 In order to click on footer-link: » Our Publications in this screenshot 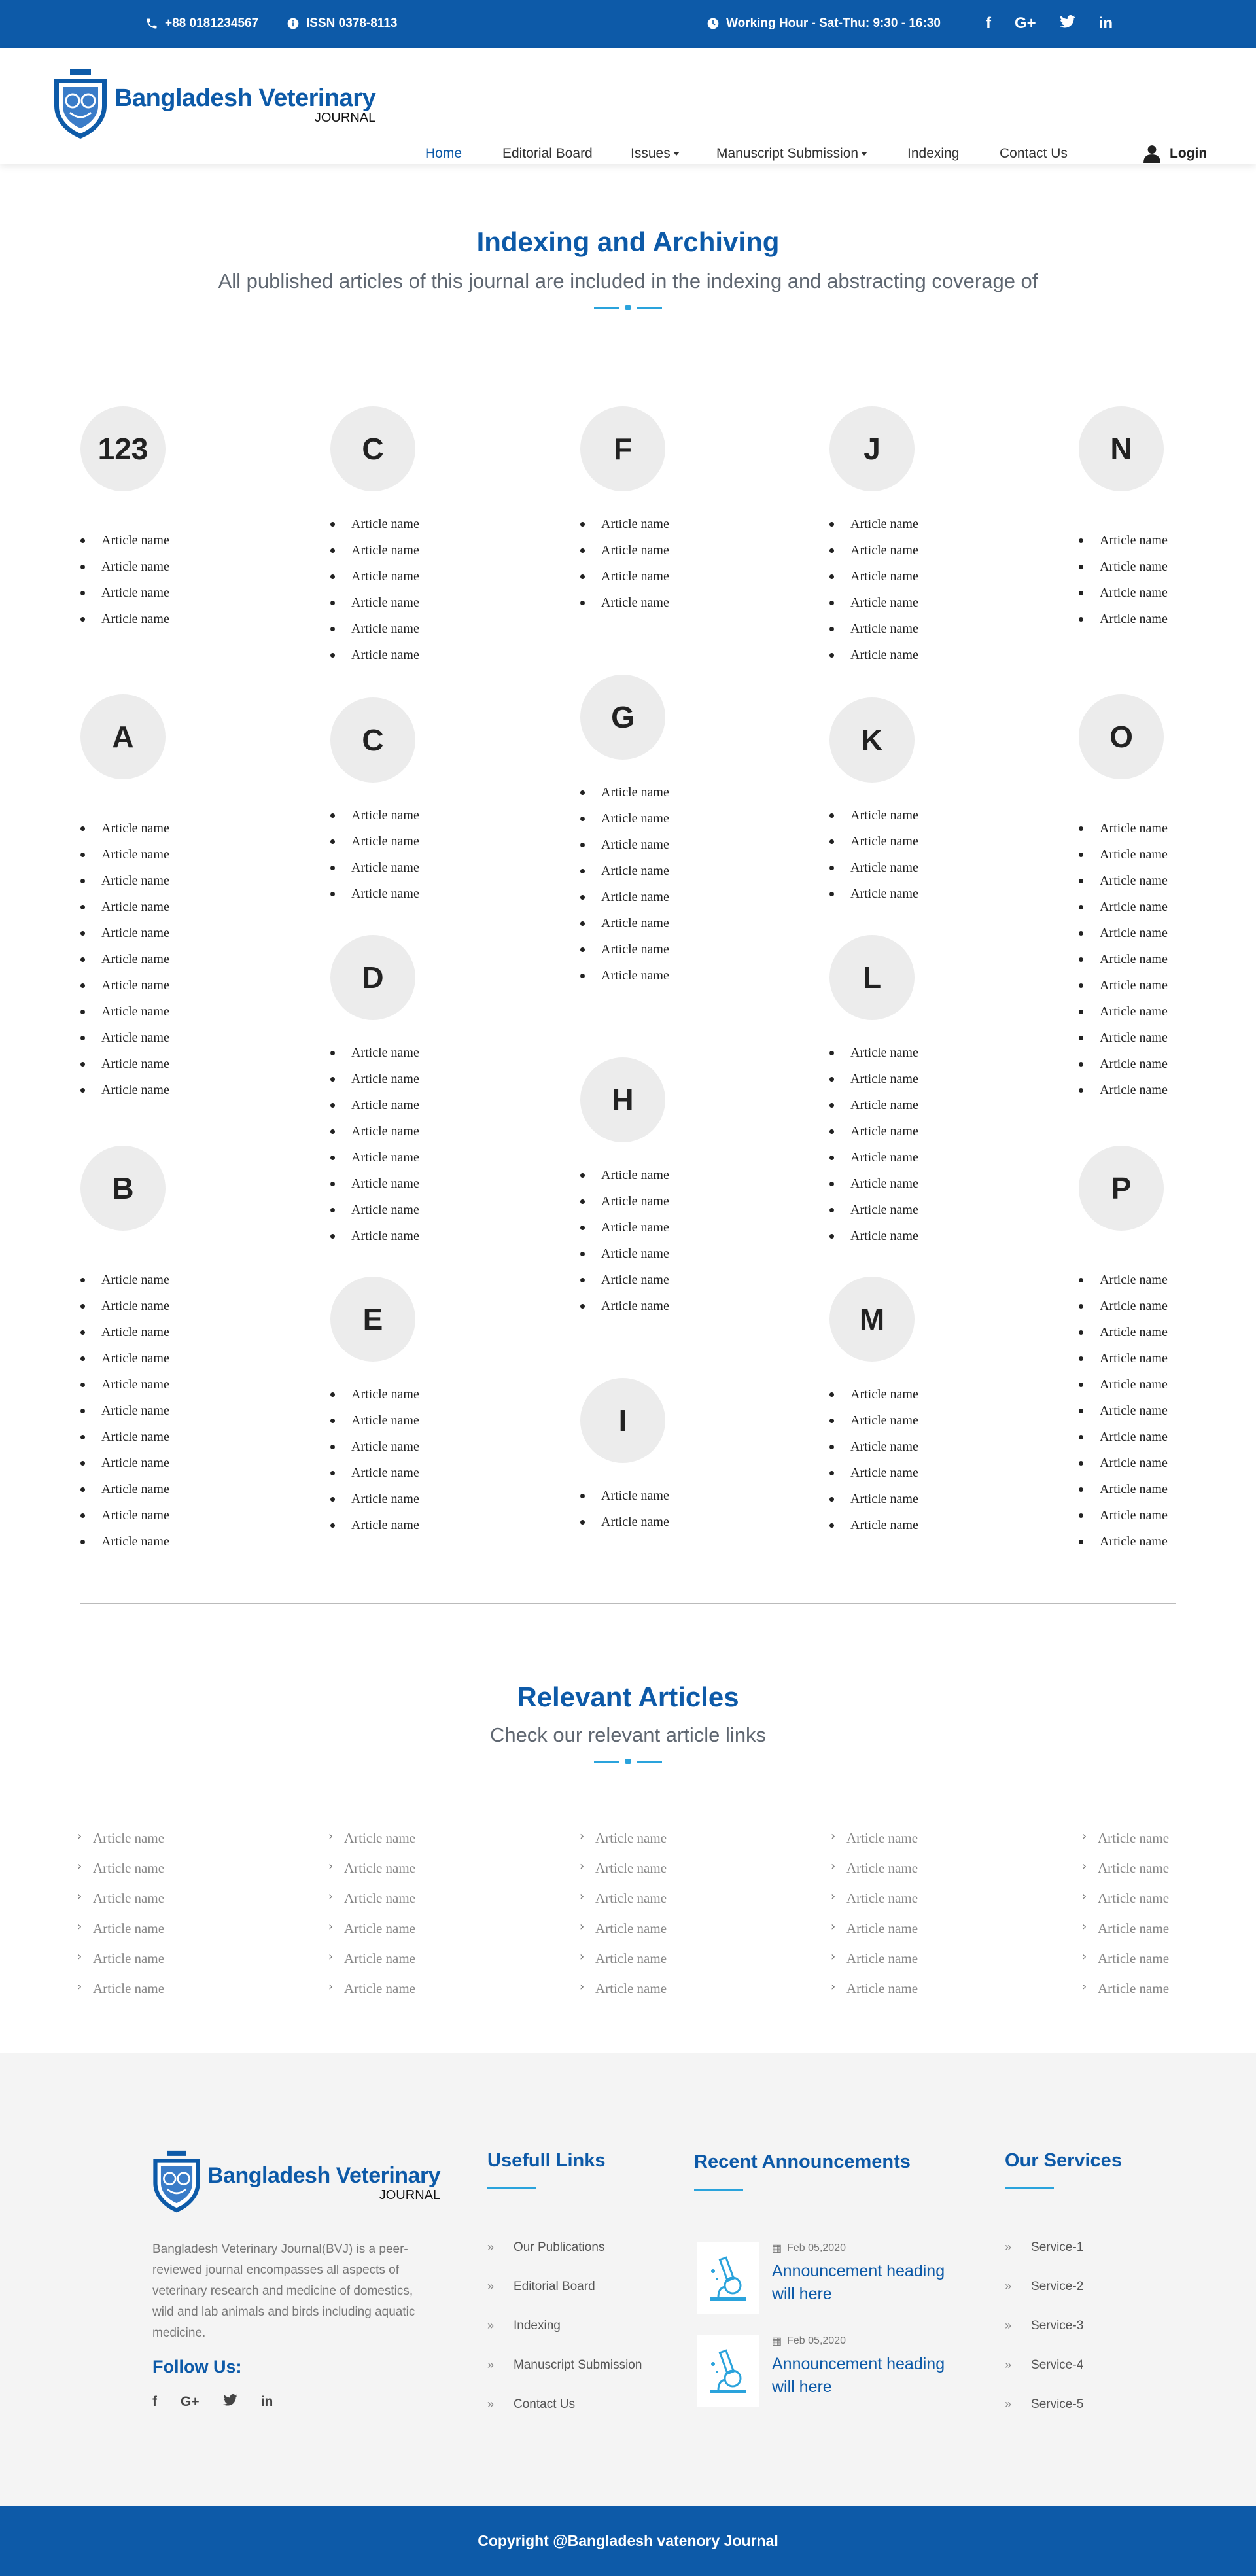, I will do `click(545, 2247)`.